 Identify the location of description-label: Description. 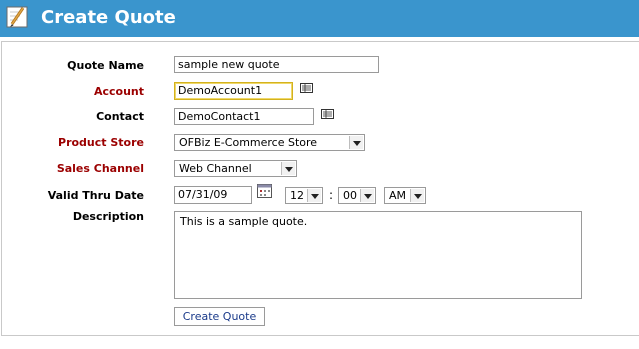
(108, 216).